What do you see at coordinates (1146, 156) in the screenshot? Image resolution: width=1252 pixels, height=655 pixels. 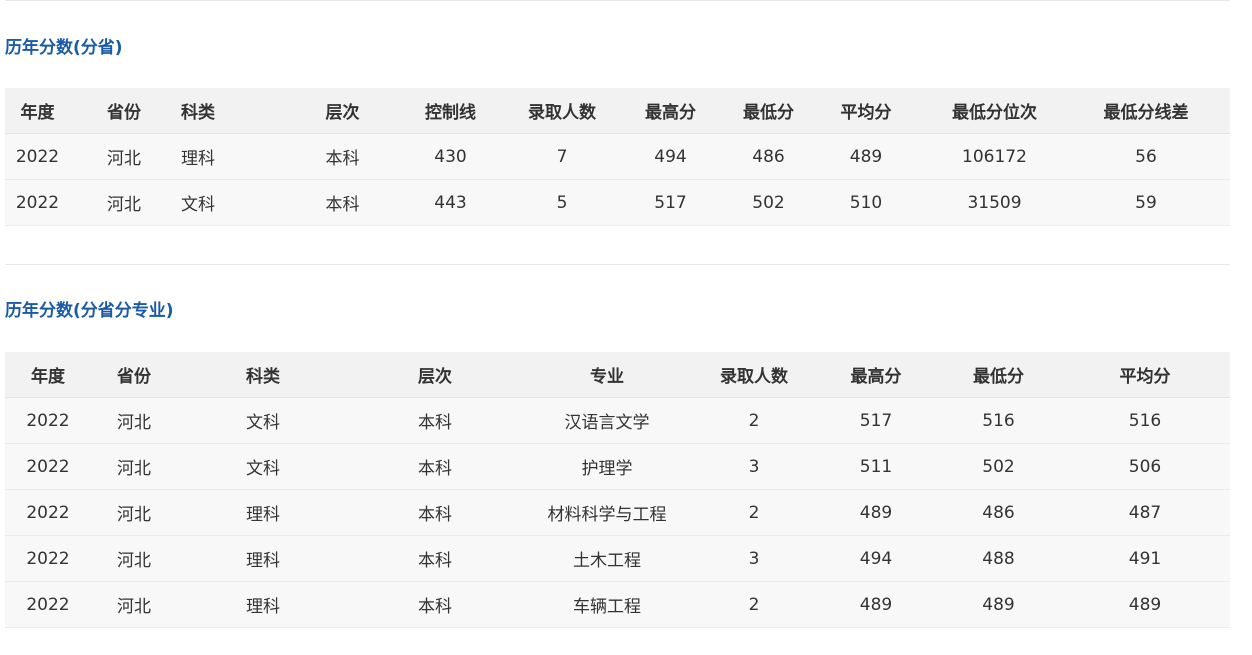 I see `table-cell: 56` at bounding box center [1146, 156].